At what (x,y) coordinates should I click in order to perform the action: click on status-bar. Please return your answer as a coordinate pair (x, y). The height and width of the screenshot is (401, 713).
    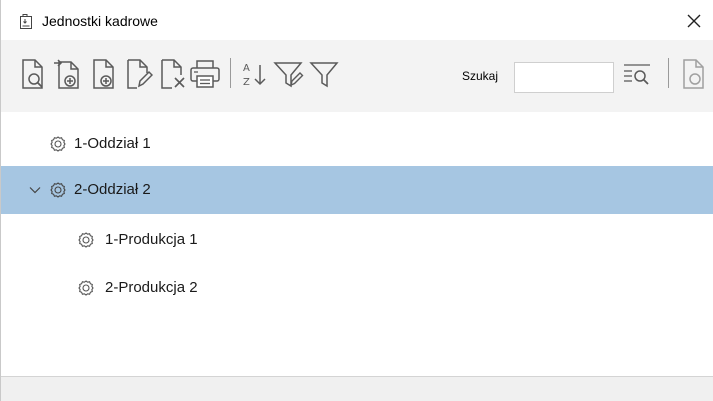
    Looking at the image, I should click on (357, 388).